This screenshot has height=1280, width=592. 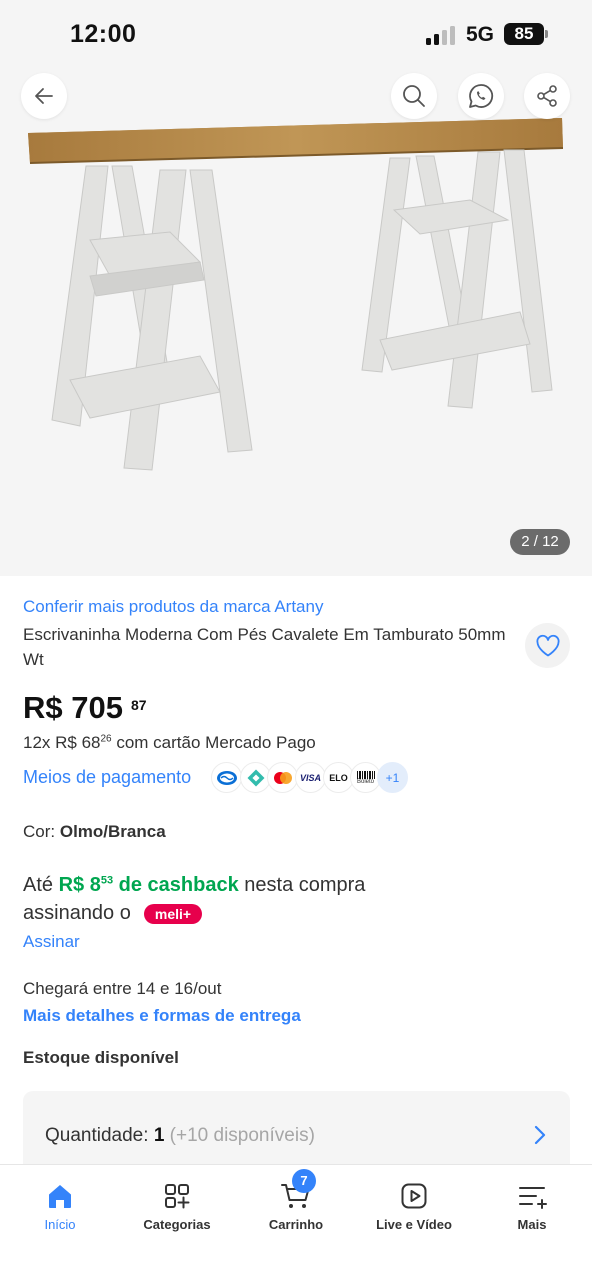 What do you see at coordinates (310, 777) in the screenshot?
I see `visa-icon: VISA` at bounding box center [310, 777].